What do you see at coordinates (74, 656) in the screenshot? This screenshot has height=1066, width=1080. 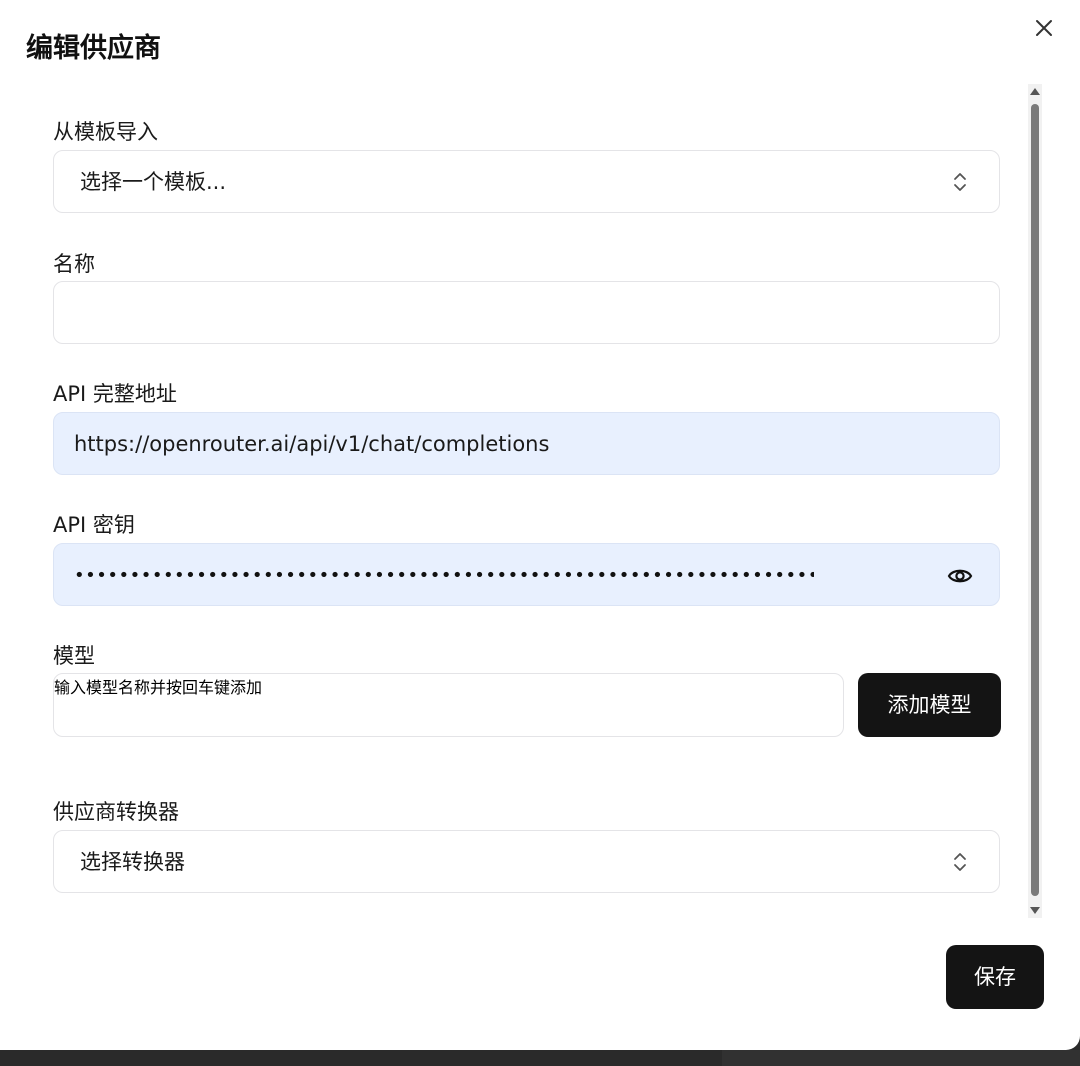 I see `models-label: 模型` at bounding box center [74, 656].